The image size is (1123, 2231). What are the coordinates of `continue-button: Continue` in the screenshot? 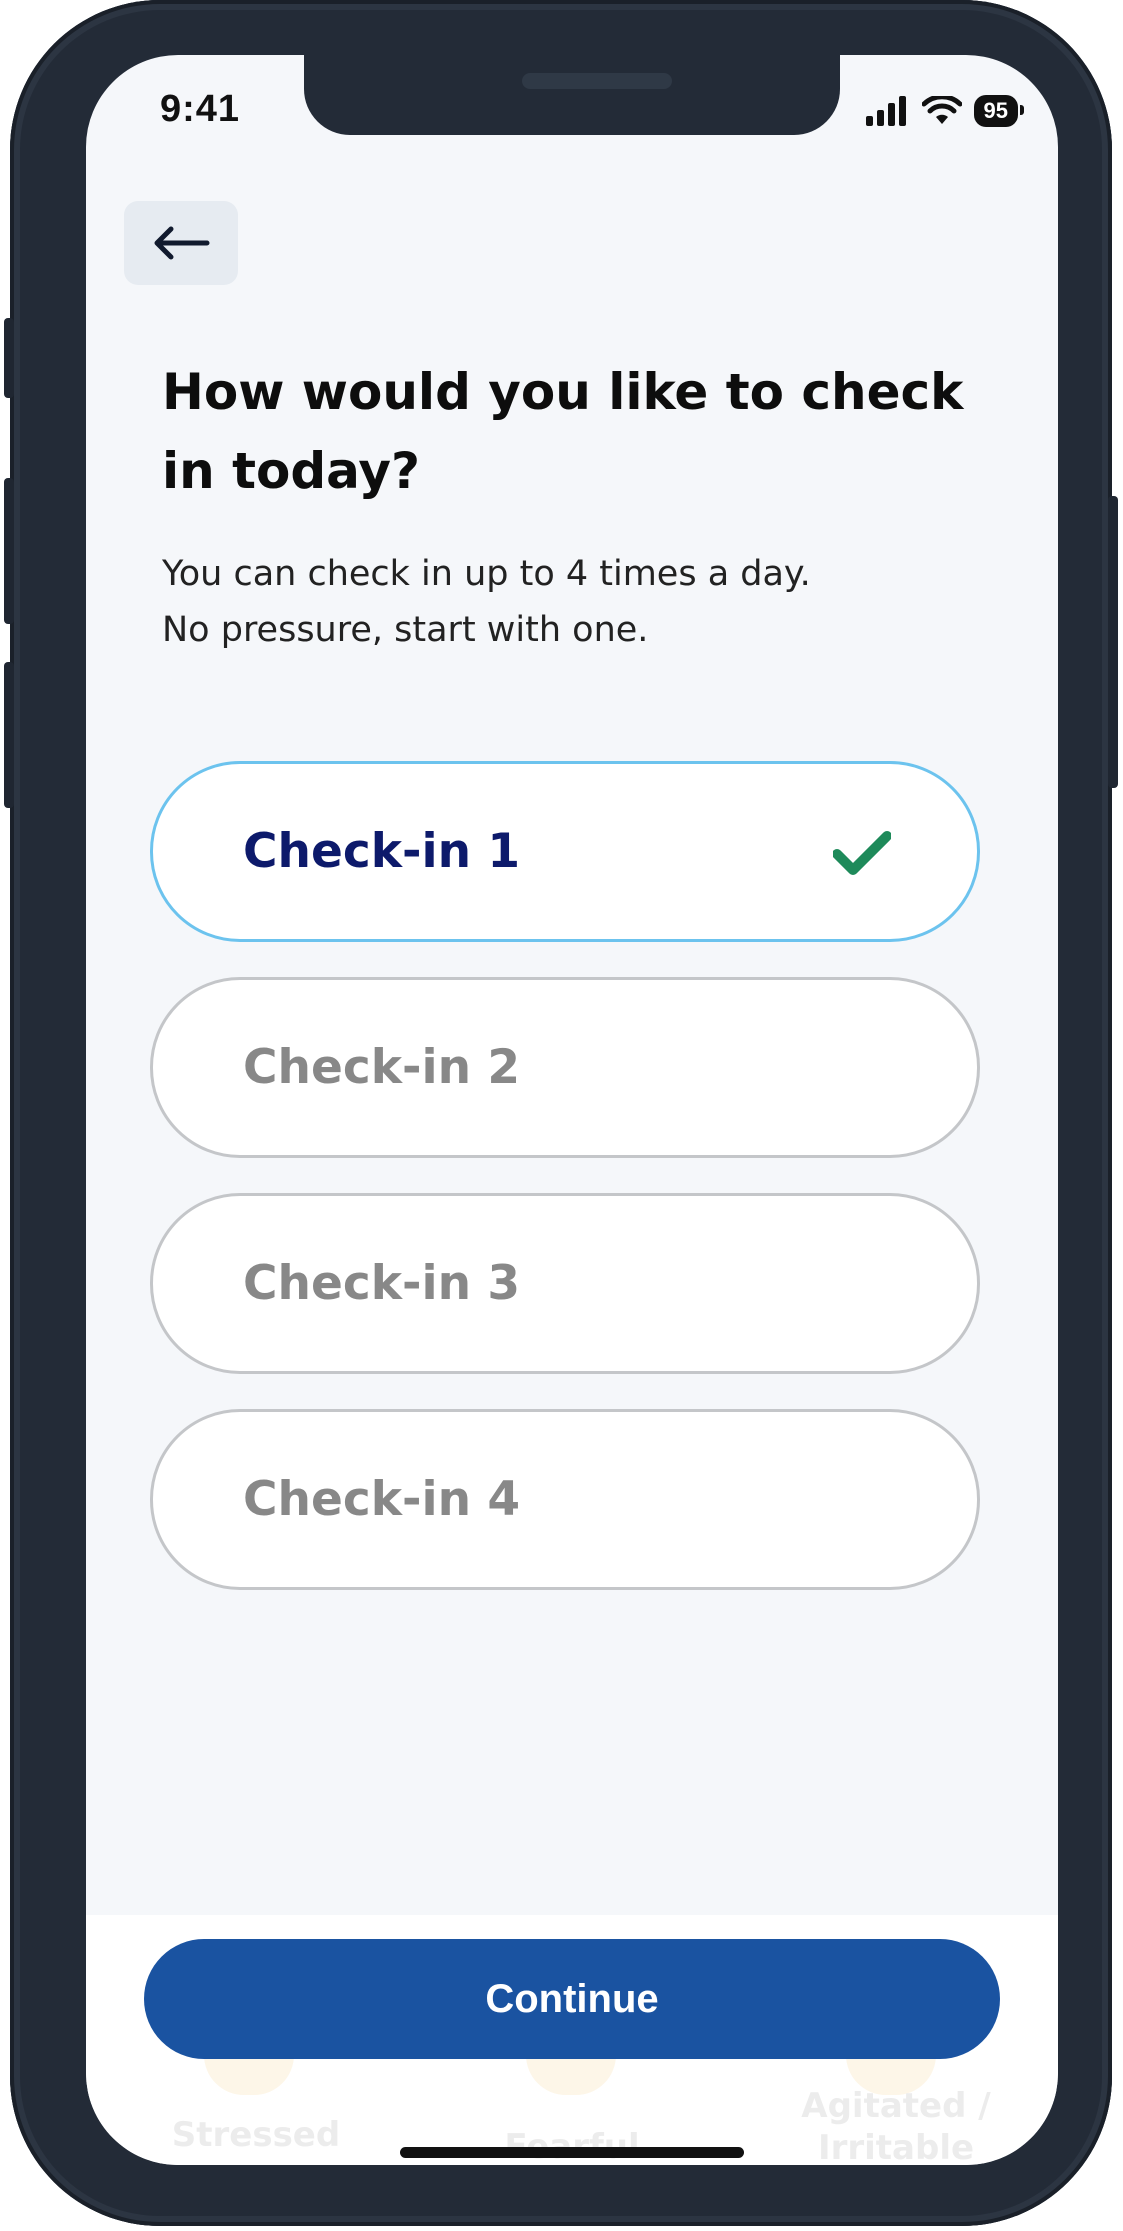 It's located at (572, 1999).